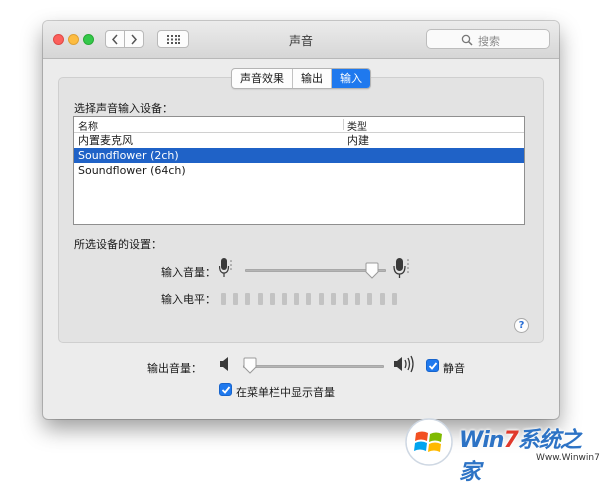 This screenshot has width=600, height=486. I want to click on device-list-header: 名称 类型, so click(299, 125).